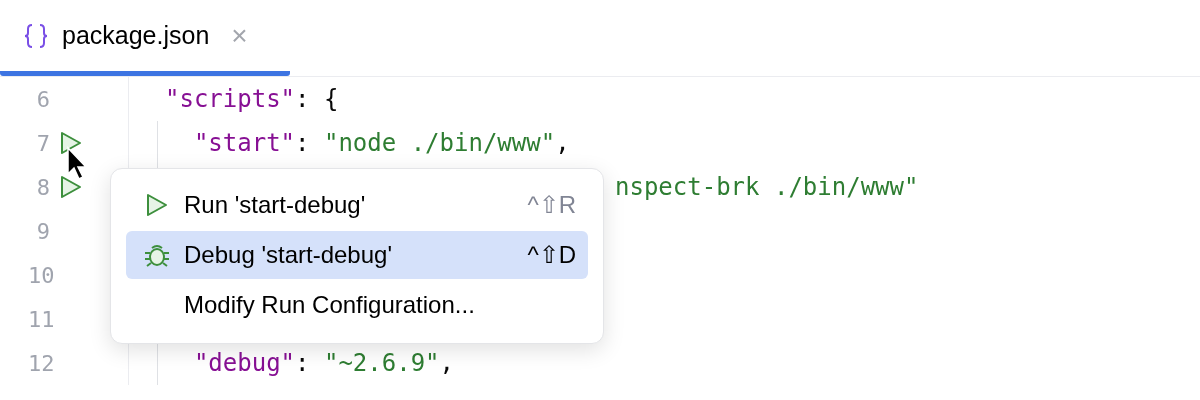 Image resolution: width=1200 pixels, height=400 pixels. Describe the element at coordinates (36, 35) in the screenshot. I see `json-braces-icon` at that location.